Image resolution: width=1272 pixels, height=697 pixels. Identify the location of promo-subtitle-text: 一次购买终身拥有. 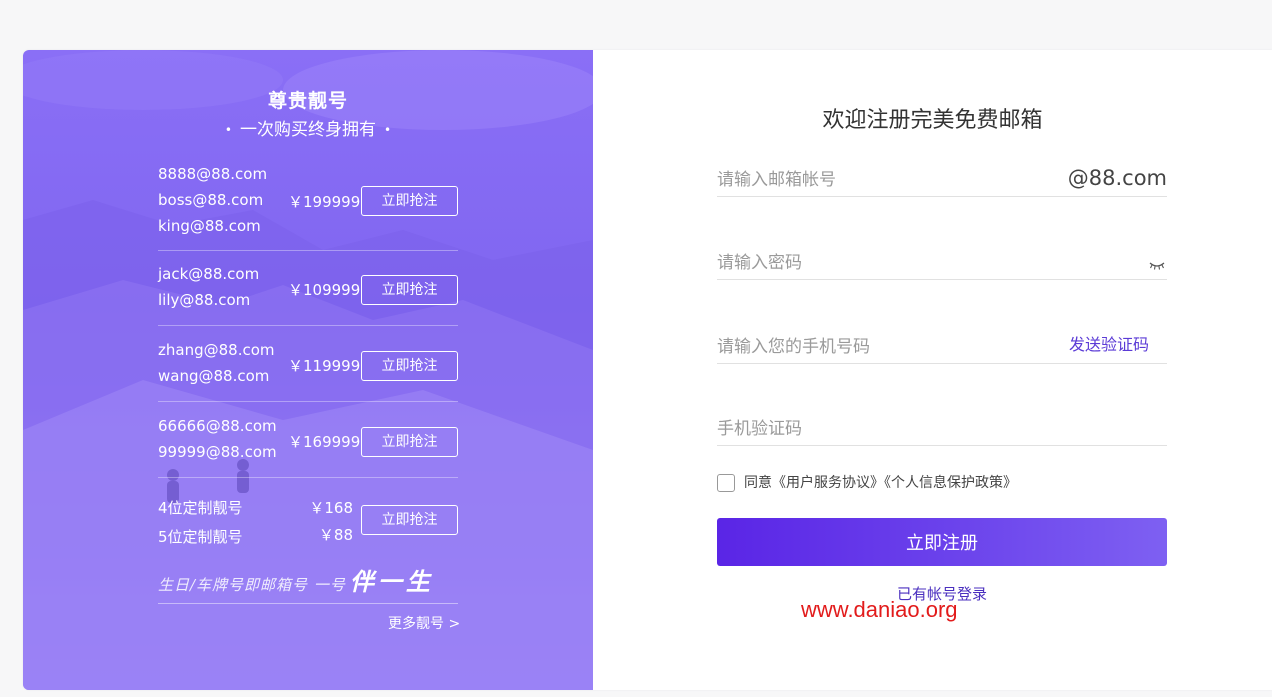
(308, 130).